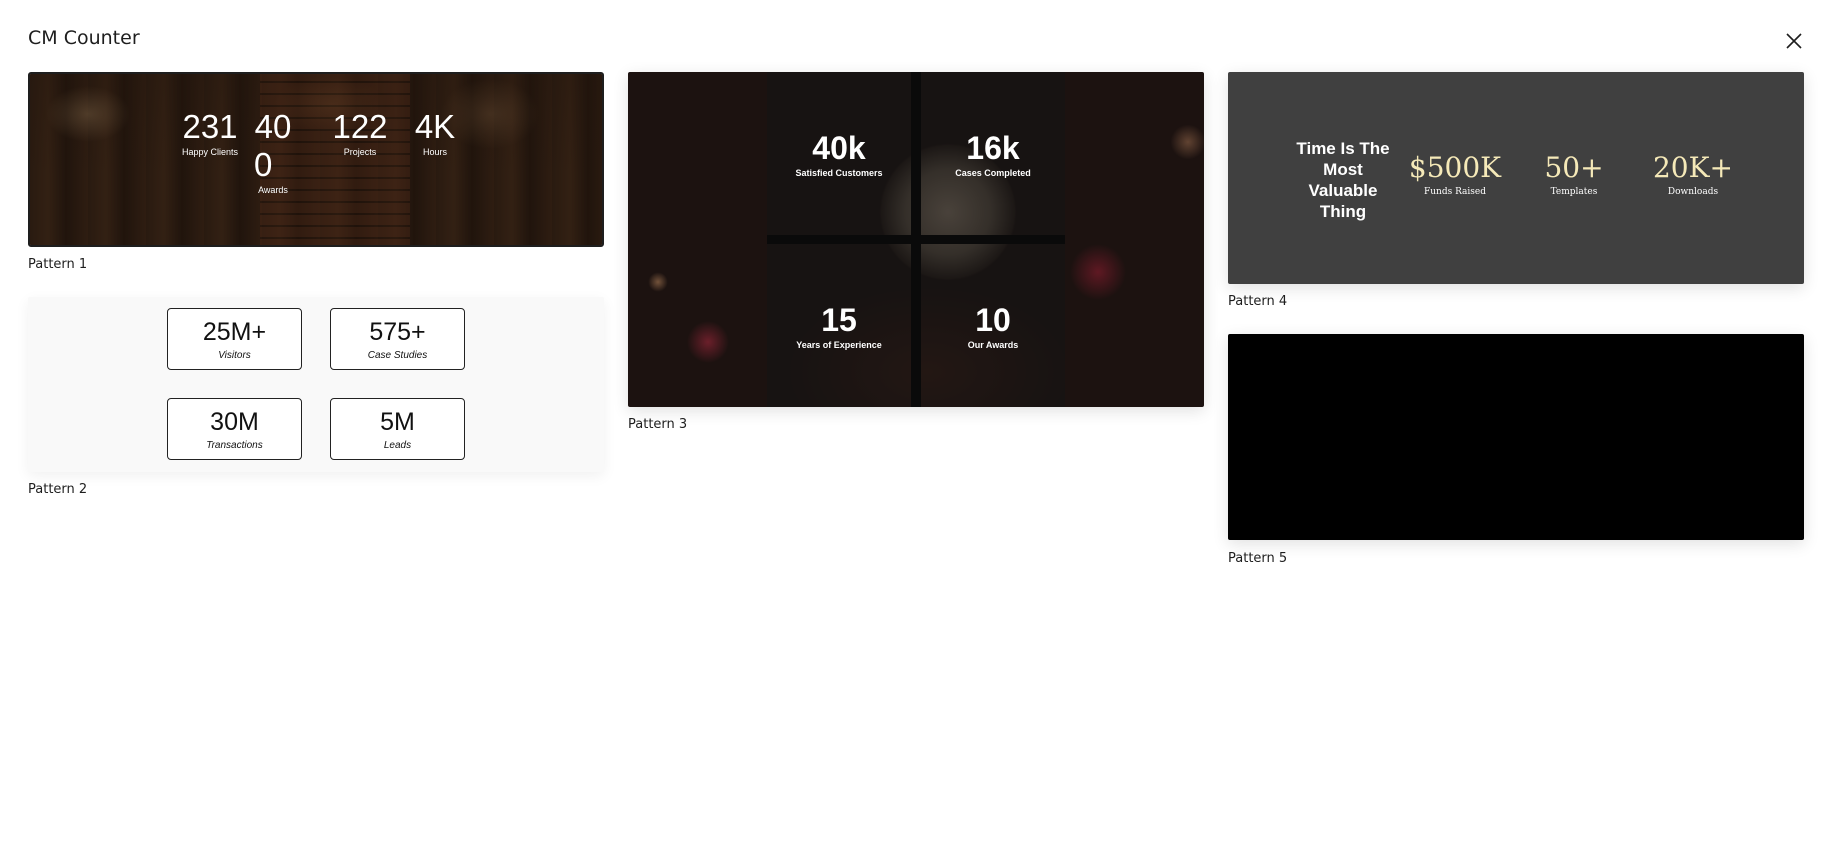  I want to click on counter-value: 575+, so click(397, 332).